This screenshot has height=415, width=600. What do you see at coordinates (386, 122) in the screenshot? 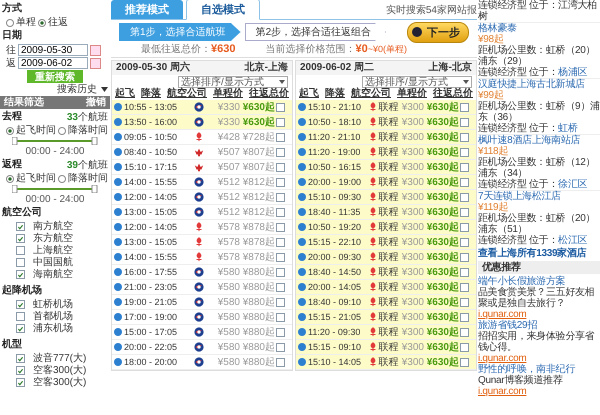
I see `flight-row: 10:50 - 18:10 联程 ¥300 ¥630起` at bounding box center [386, 122].